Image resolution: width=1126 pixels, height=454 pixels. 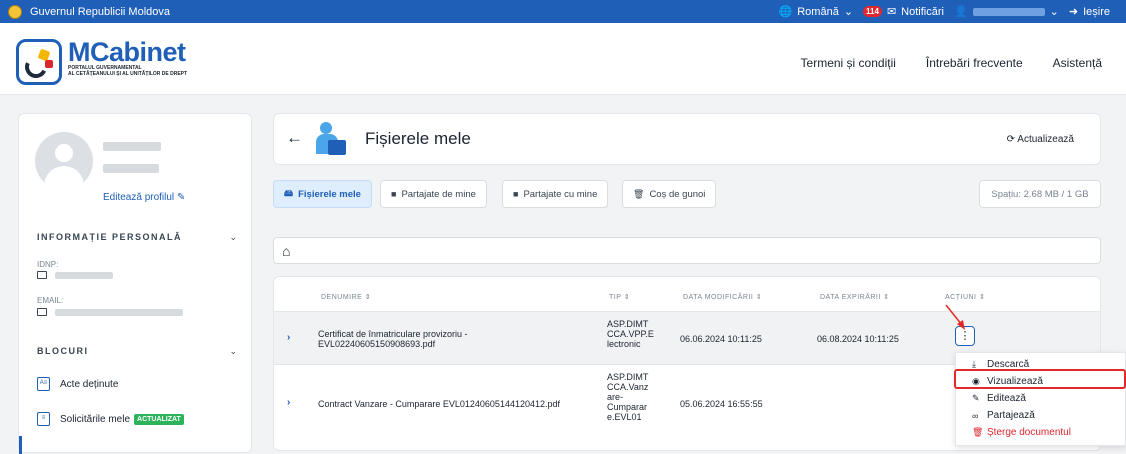 I want to click on dropdown-delete: 🗑 Șterge documentul, so click(x=1021, y=432).